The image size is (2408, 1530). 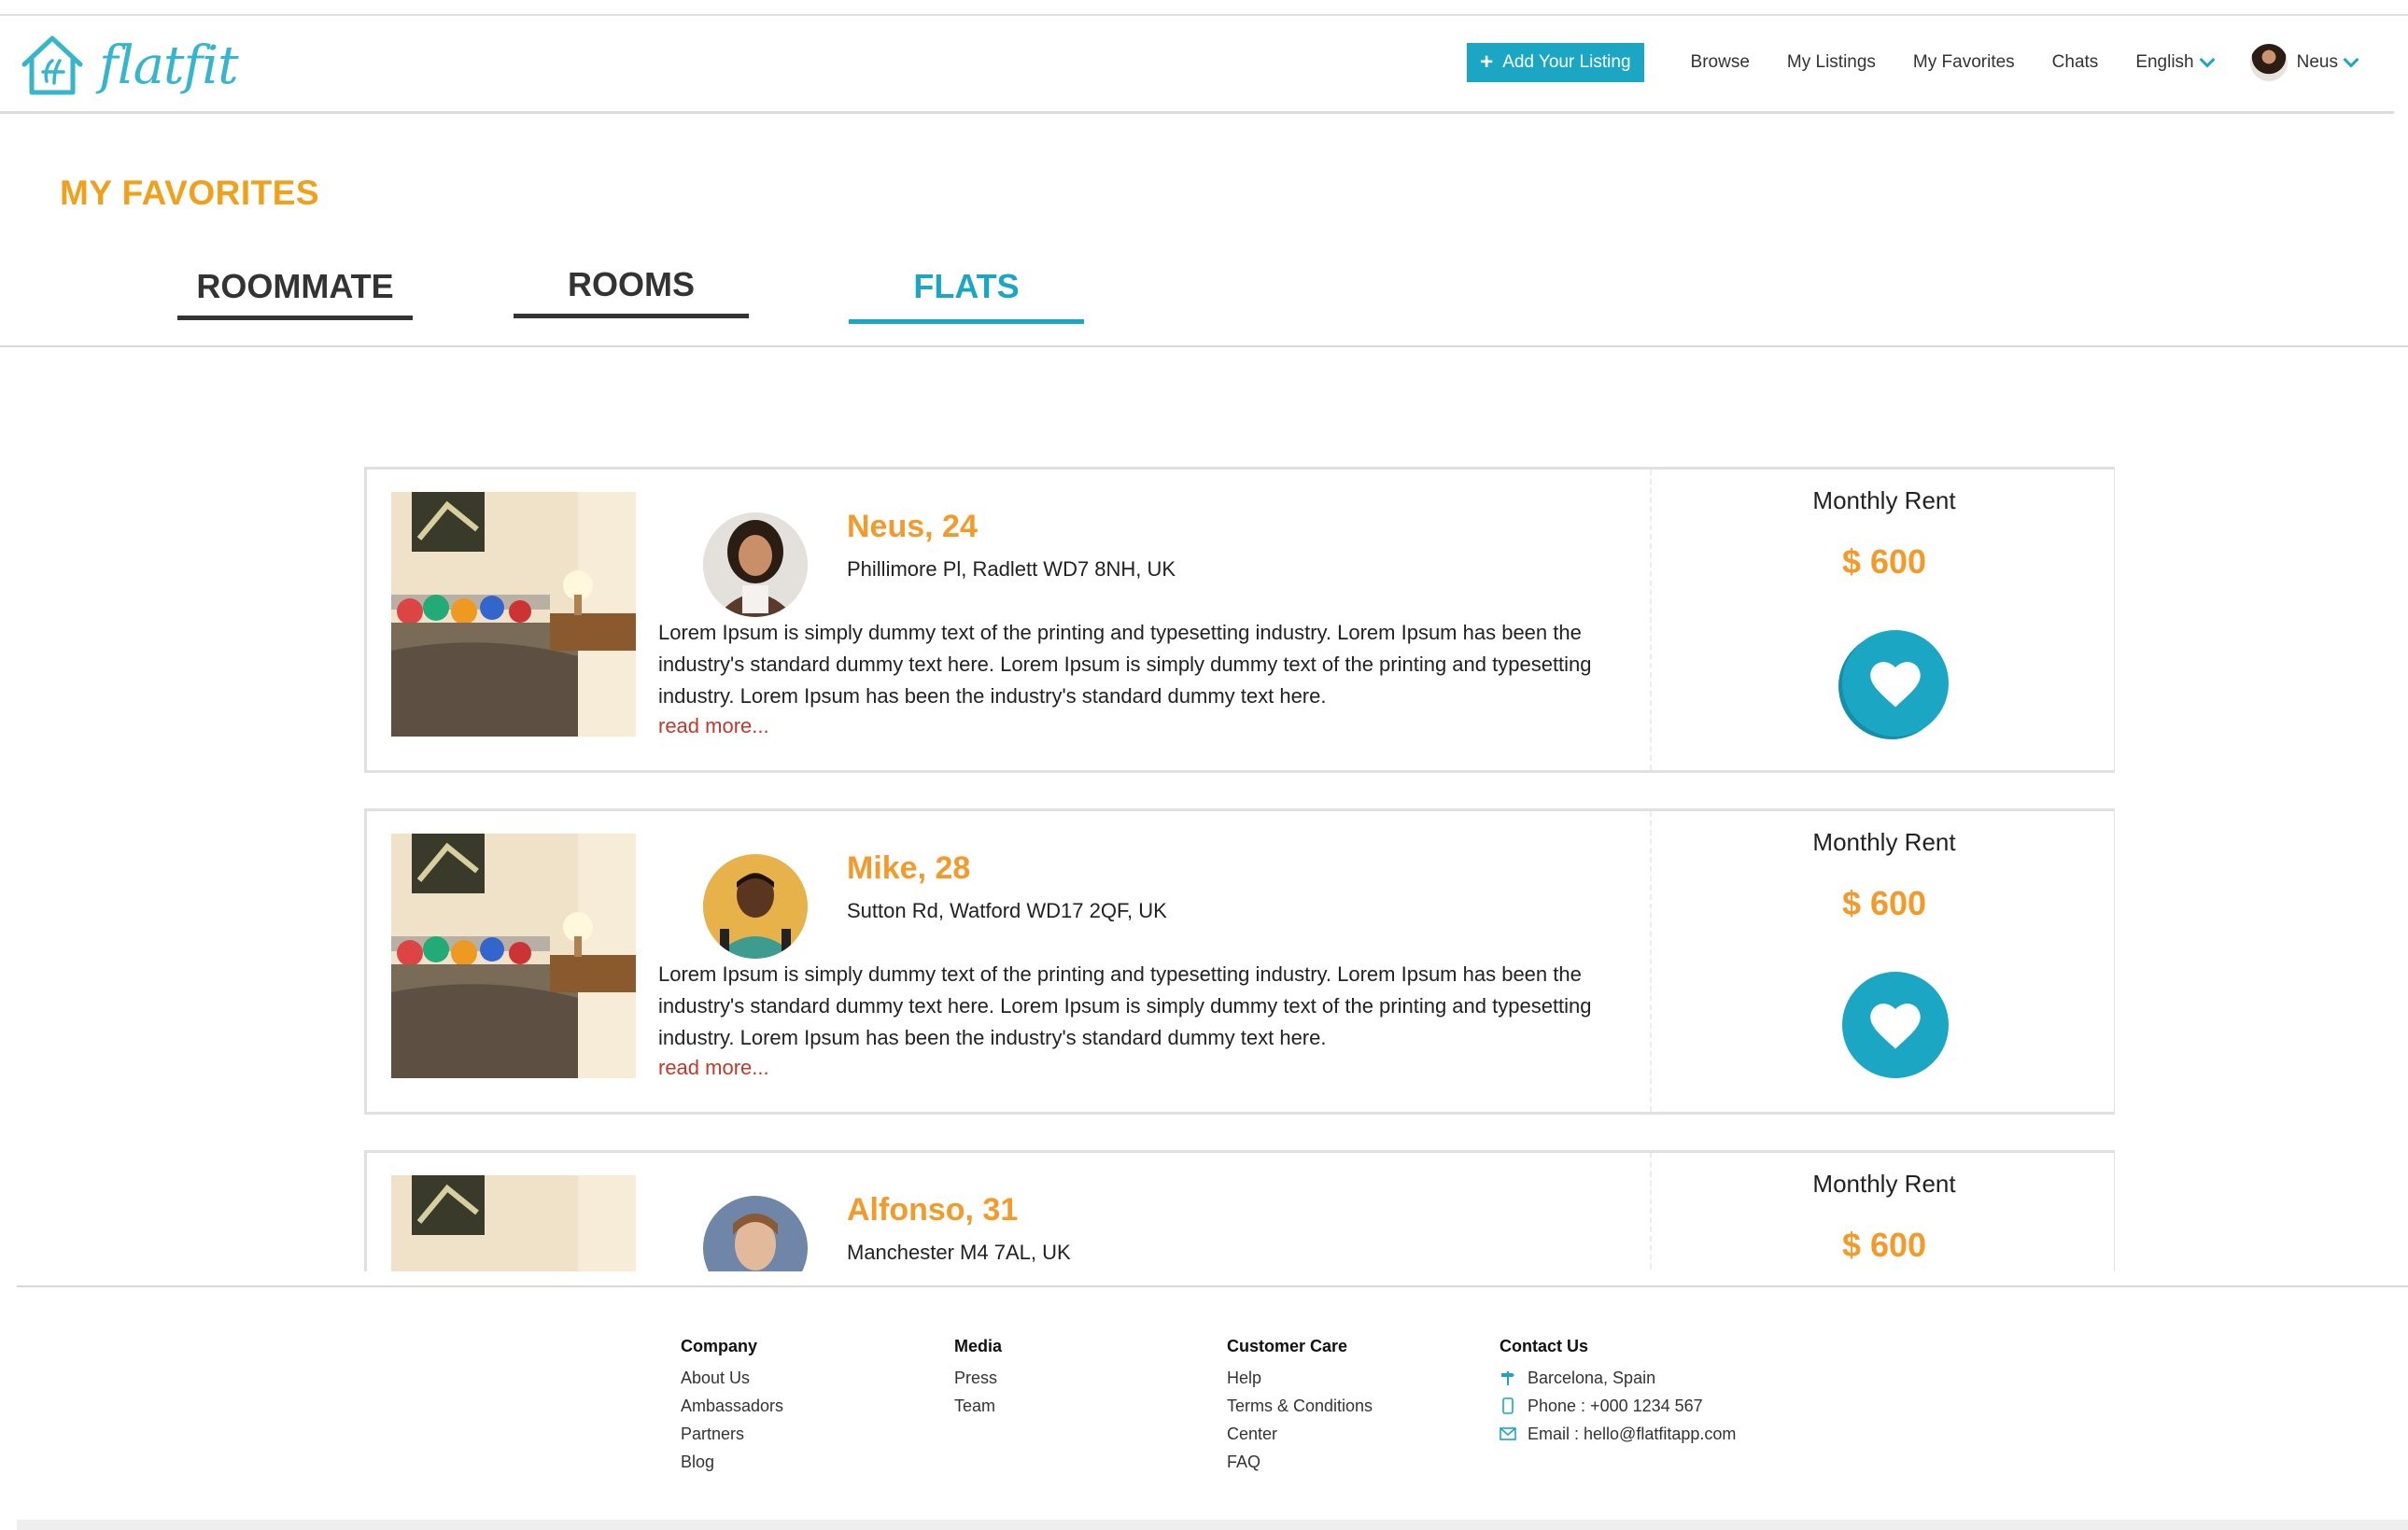 I want to click on footer-link-partners: Partners, so click(x=732, y=1434).